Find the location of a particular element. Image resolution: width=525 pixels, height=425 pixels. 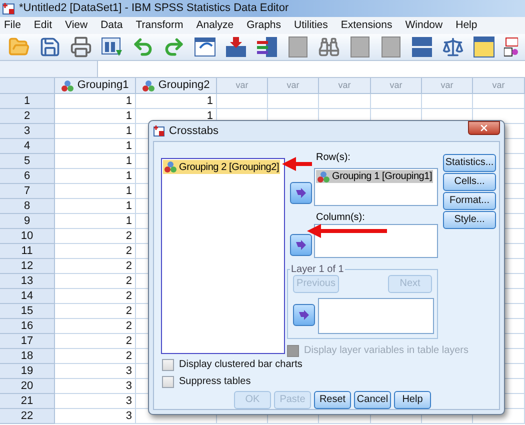

menu-item: Graphs is located at coordinates (264, 26).